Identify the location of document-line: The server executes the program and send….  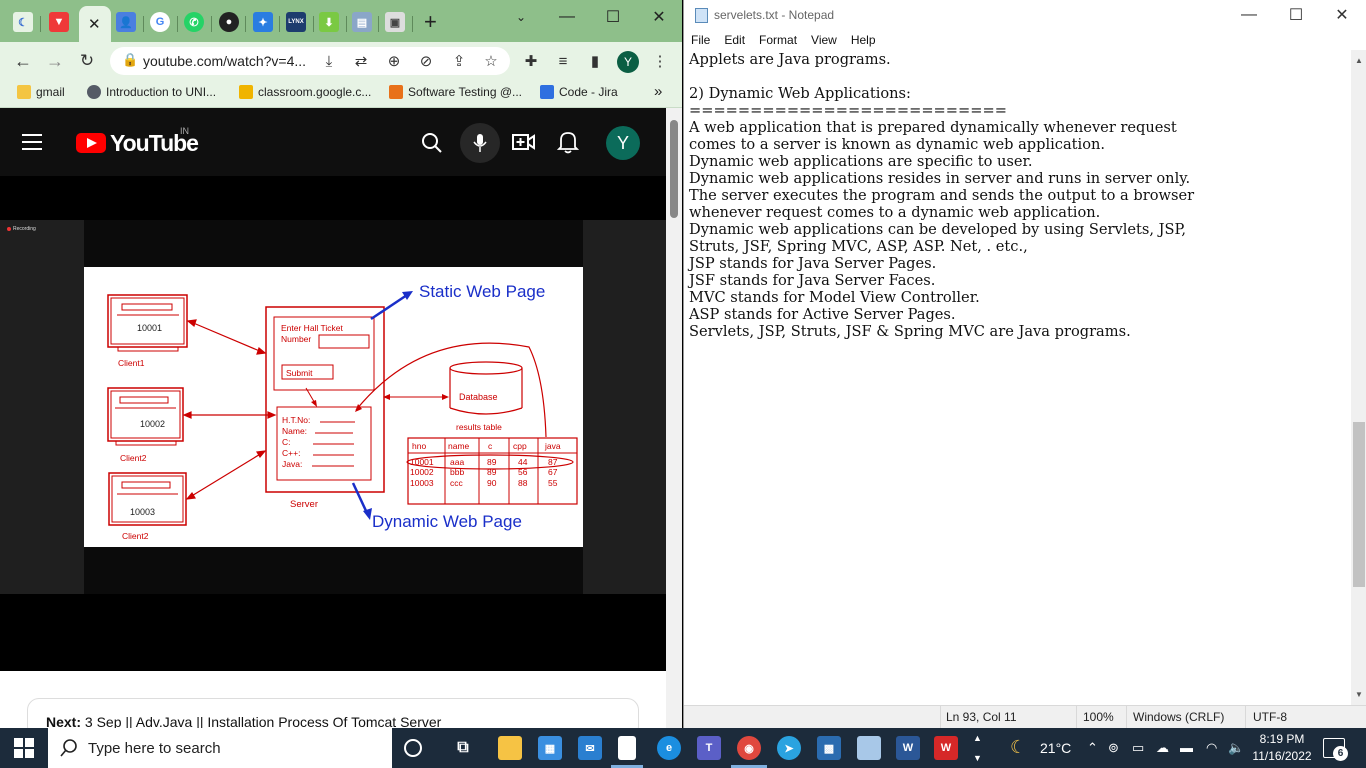
(941, 195).